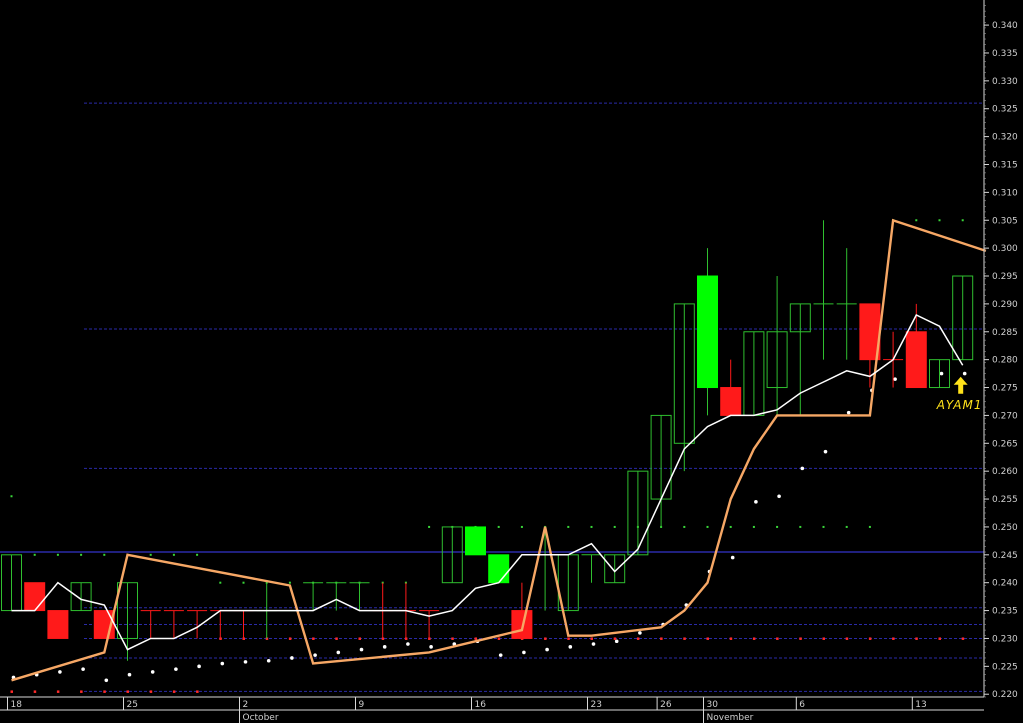 This screenshot has height=723, width=1023. What do you see at coordinates (666, 705) in the screenshot?
I see `x-tick-label: 26` at bounding box center [666, 705].